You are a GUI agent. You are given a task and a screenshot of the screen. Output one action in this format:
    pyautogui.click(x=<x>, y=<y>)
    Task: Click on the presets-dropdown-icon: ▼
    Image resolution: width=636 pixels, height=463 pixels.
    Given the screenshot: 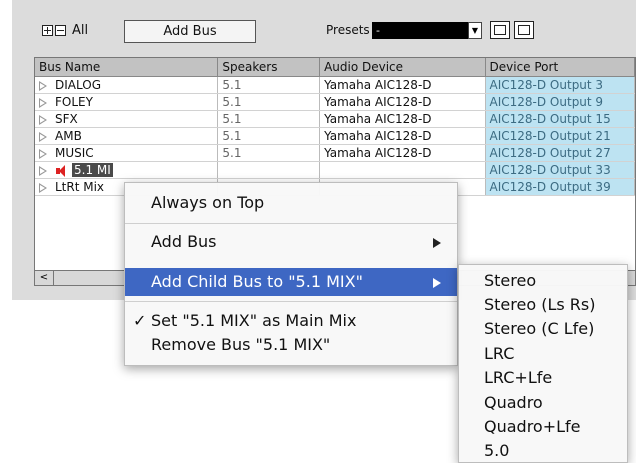 What is the action you would take?
    pyautogui.click(x=475, y=30)
    